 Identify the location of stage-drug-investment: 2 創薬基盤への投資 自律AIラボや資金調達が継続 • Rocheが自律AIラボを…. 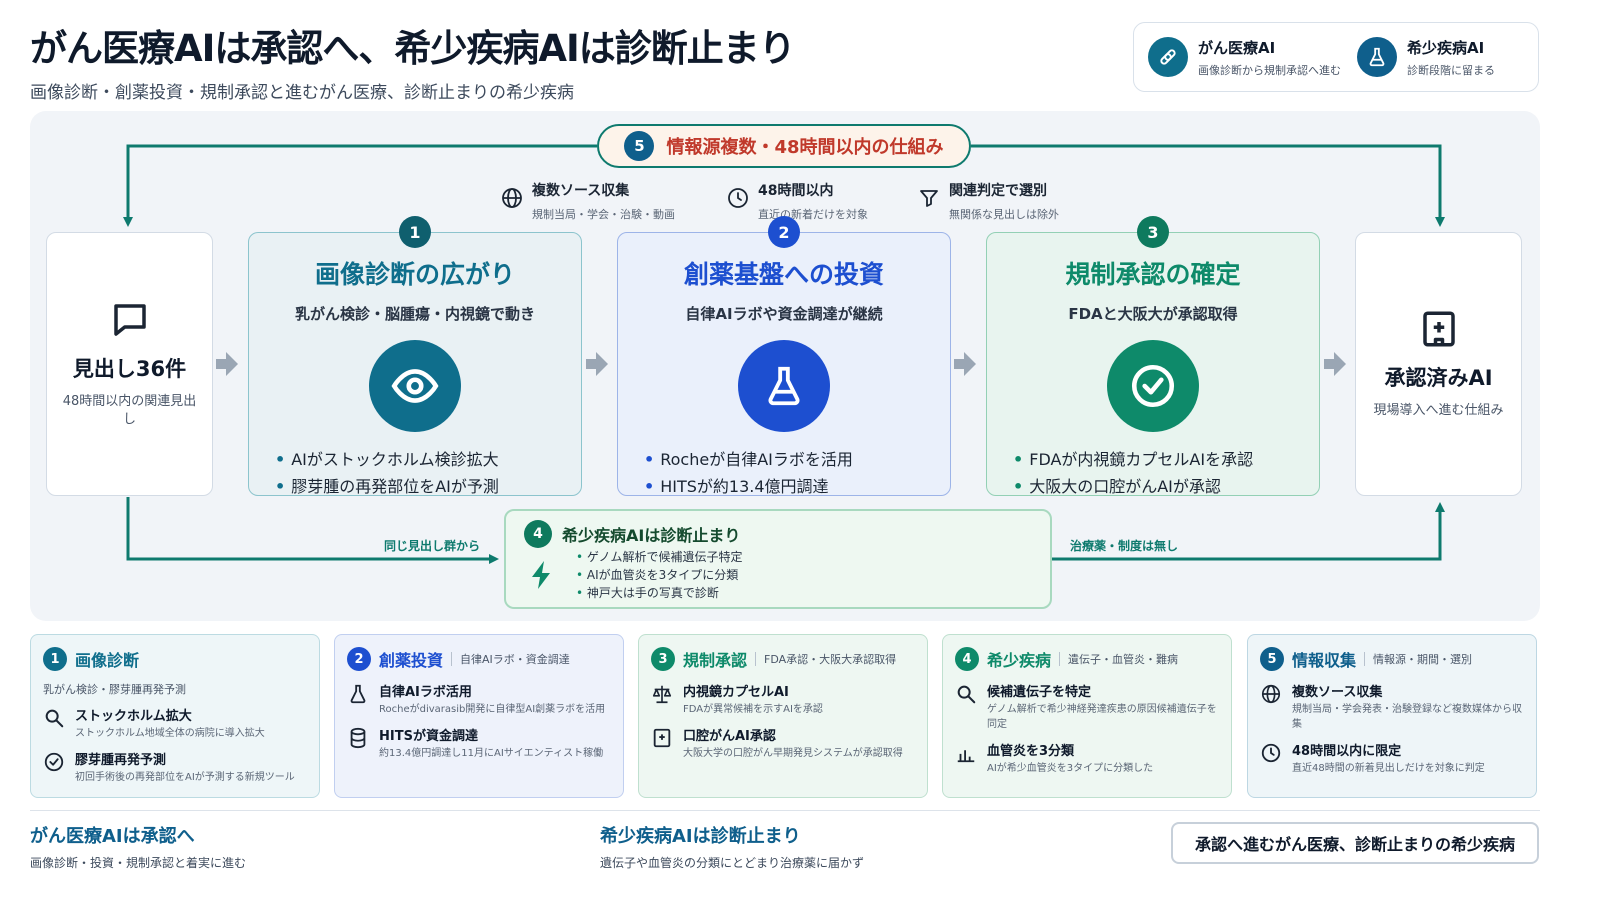
(784, 356).